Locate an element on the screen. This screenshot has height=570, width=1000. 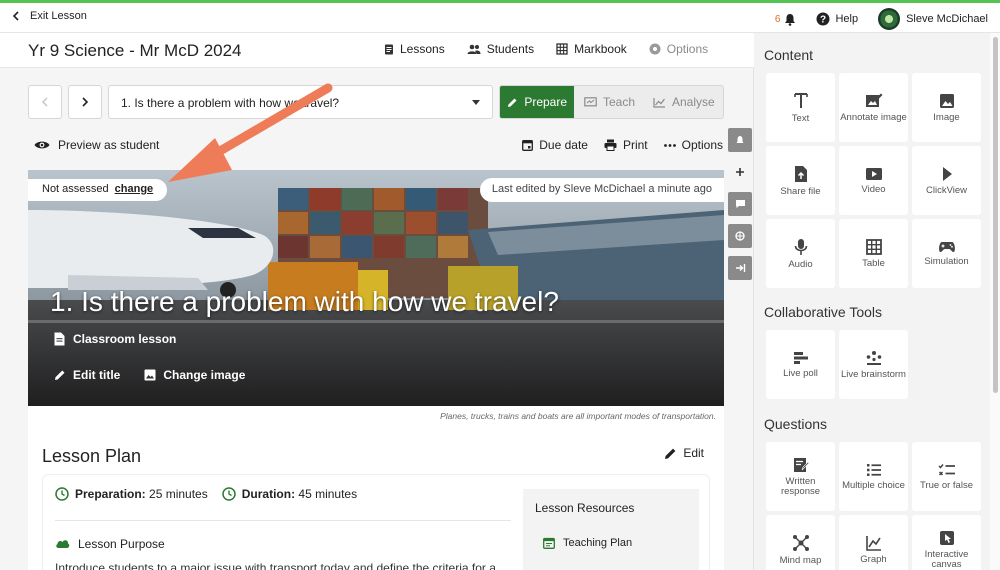
written-response-icon is located at coordinates (801, 464).